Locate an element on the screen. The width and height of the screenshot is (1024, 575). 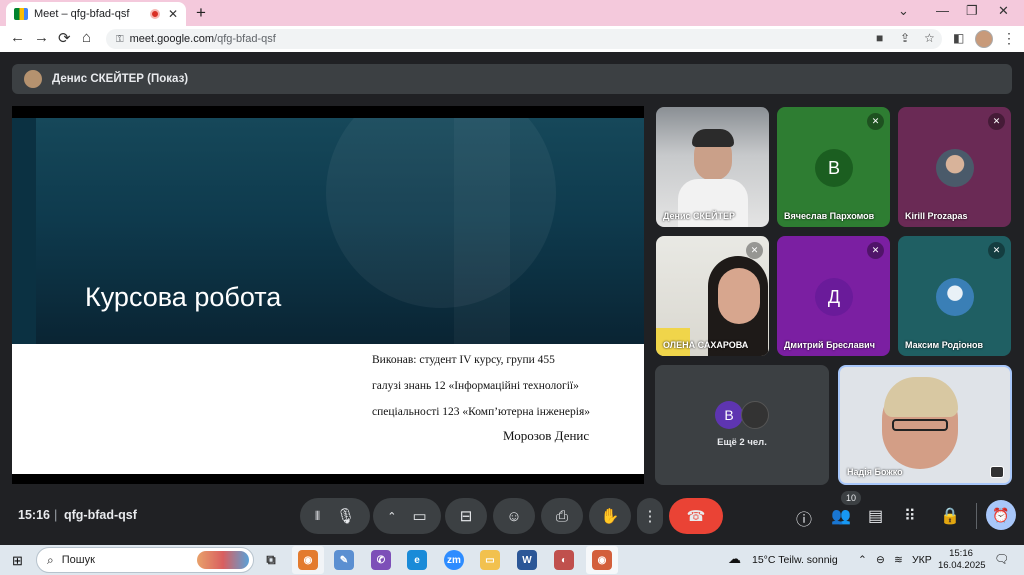
microphone-icon: 🎙 is located at coordinates (345, 516).